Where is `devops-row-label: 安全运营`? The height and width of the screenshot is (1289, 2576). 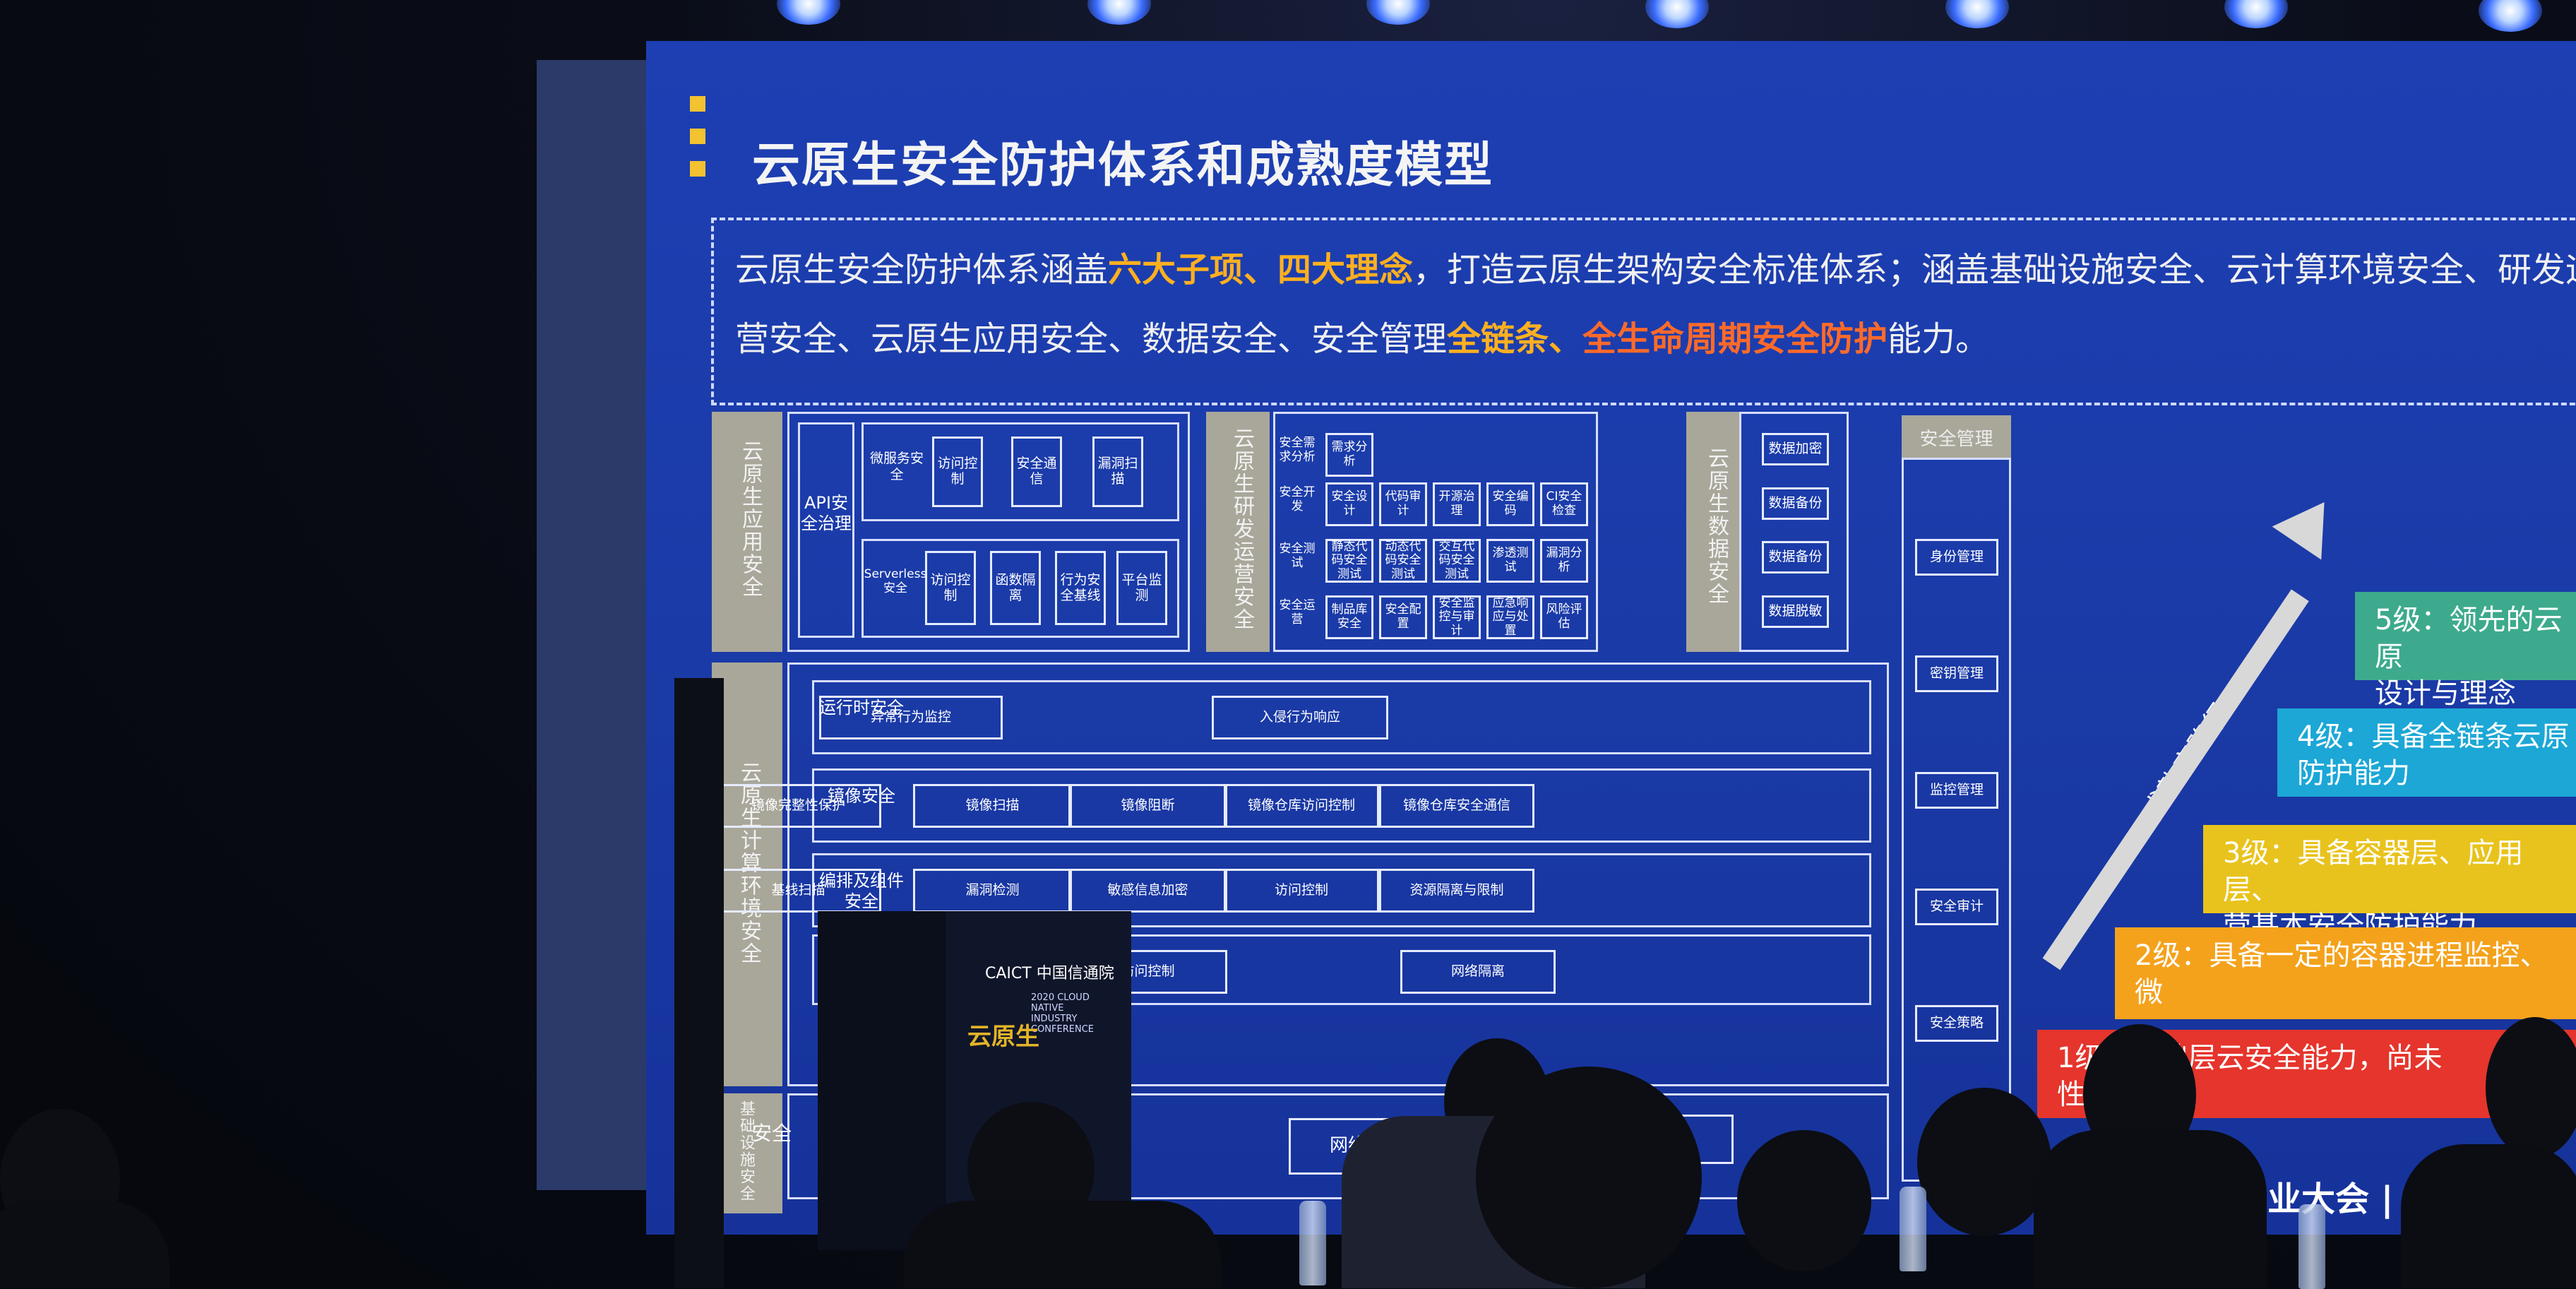
devops-row-label: 安全运营 is located at coordinates (1297, 612).